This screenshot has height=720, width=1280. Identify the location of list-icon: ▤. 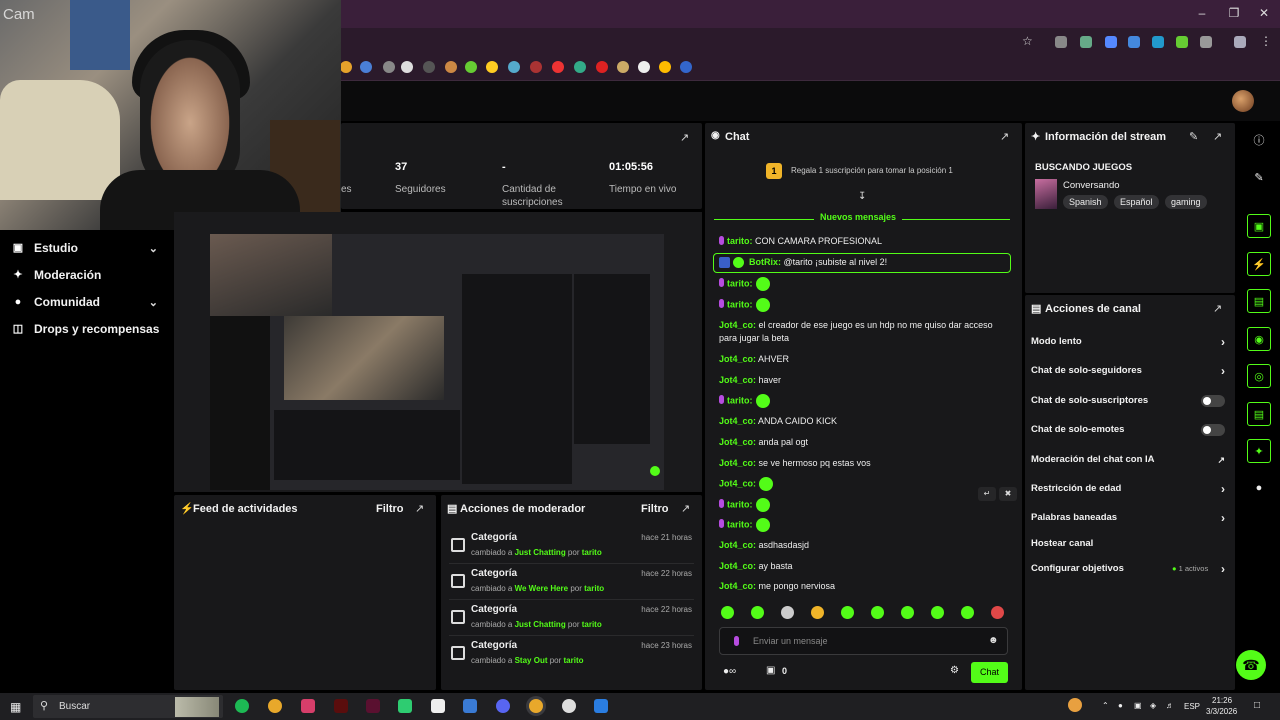
(1259, 414).